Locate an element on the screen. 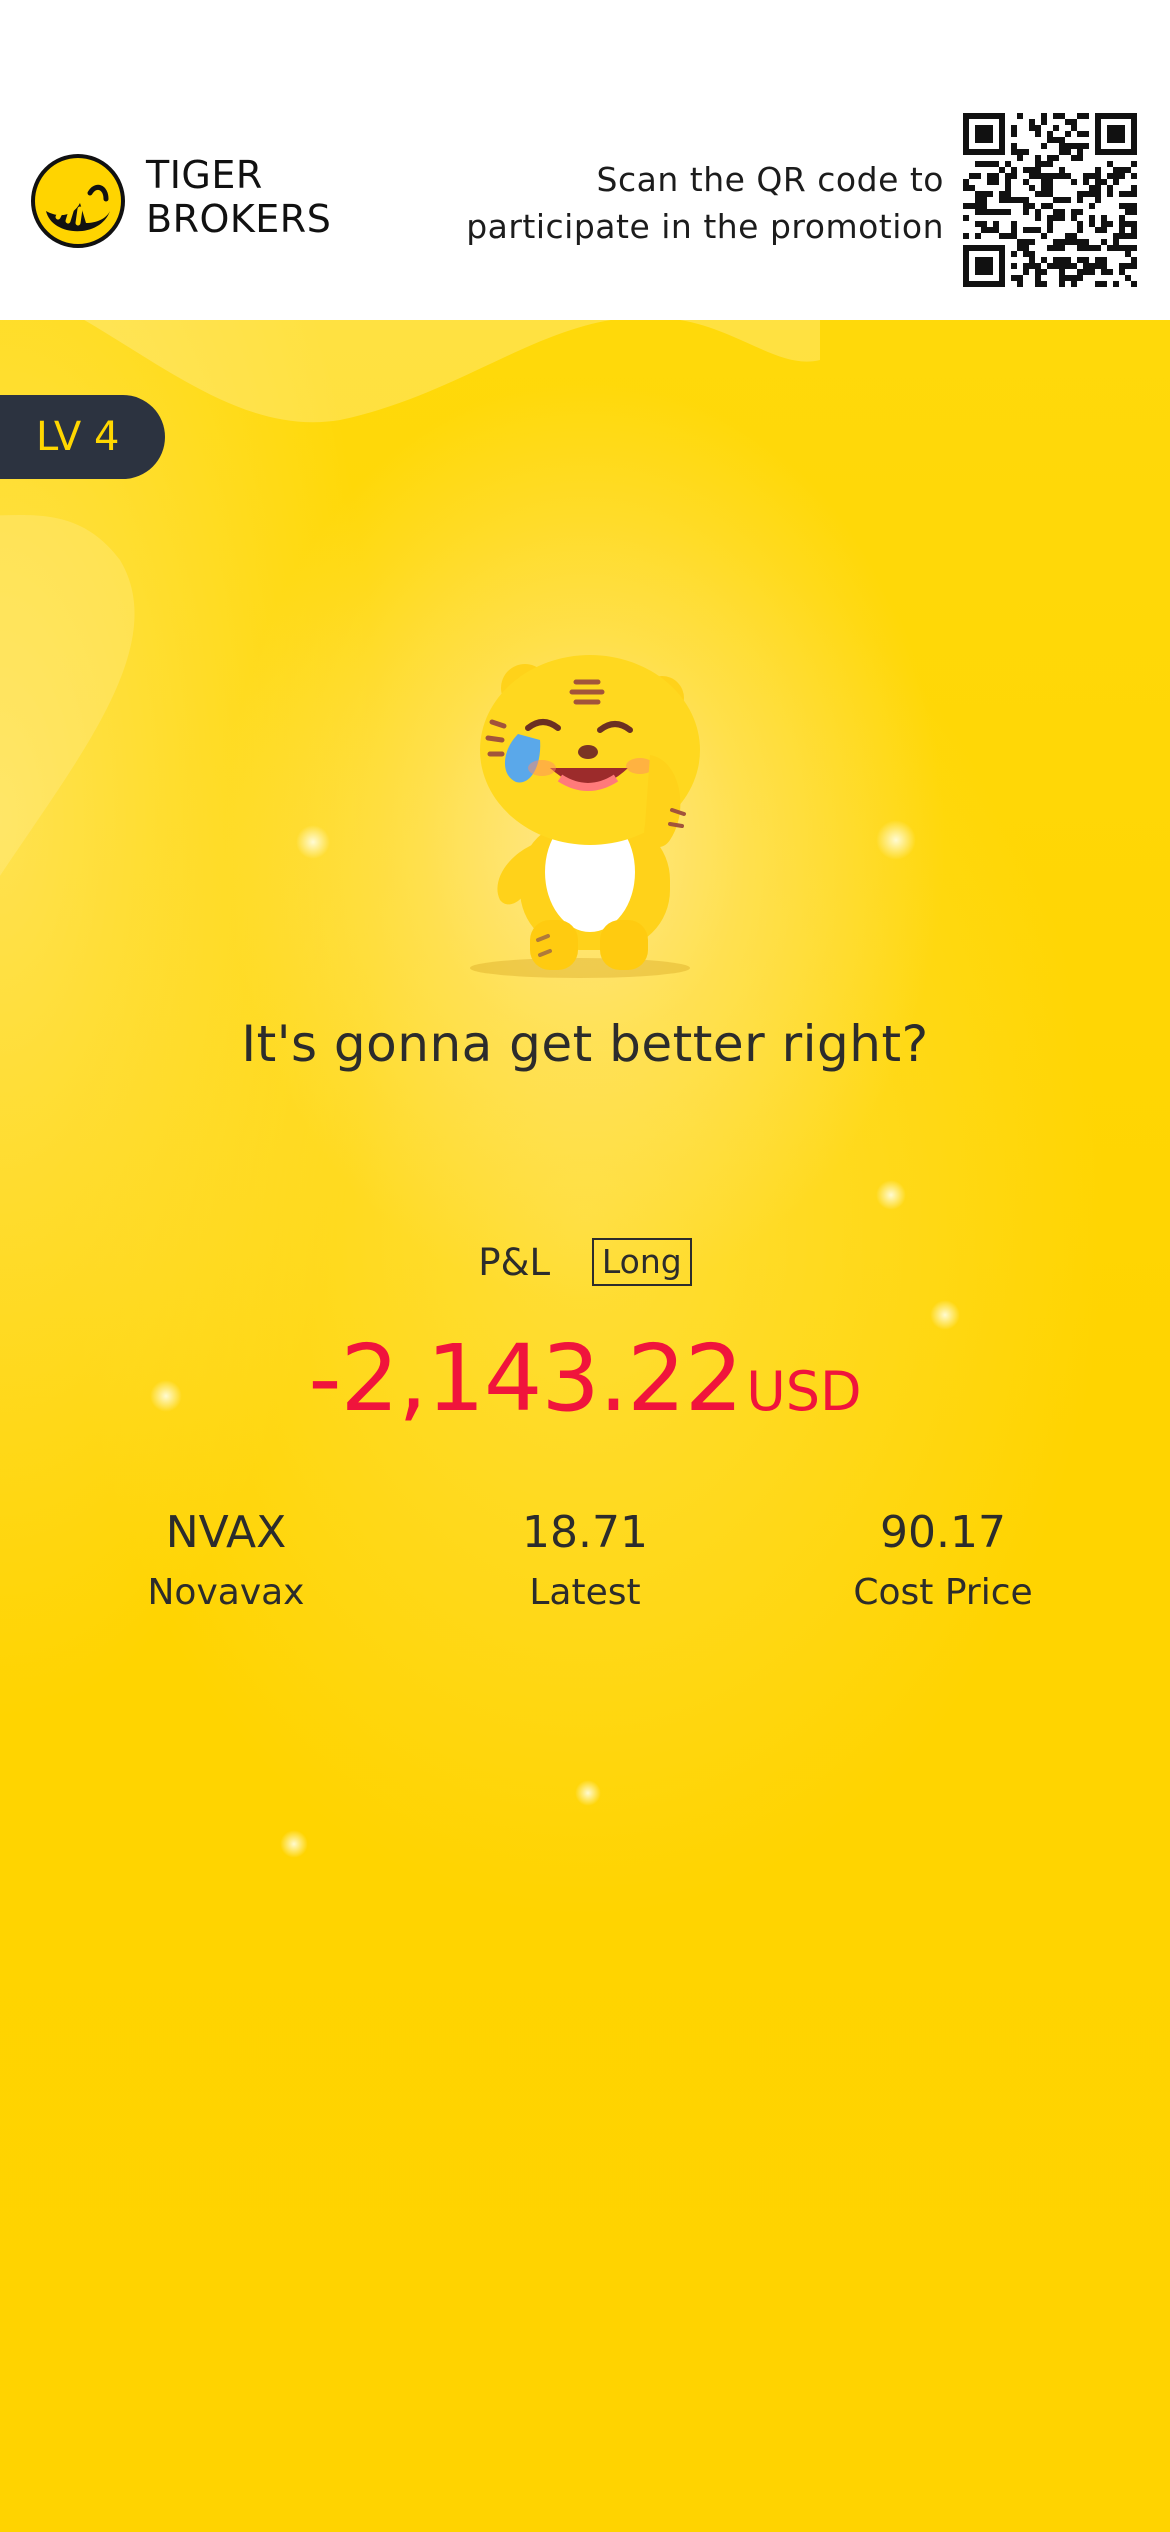 This screenshot has height=2532, width=1170. promo-line-1: Scan the QR code to is located at coordinates (770, 179).